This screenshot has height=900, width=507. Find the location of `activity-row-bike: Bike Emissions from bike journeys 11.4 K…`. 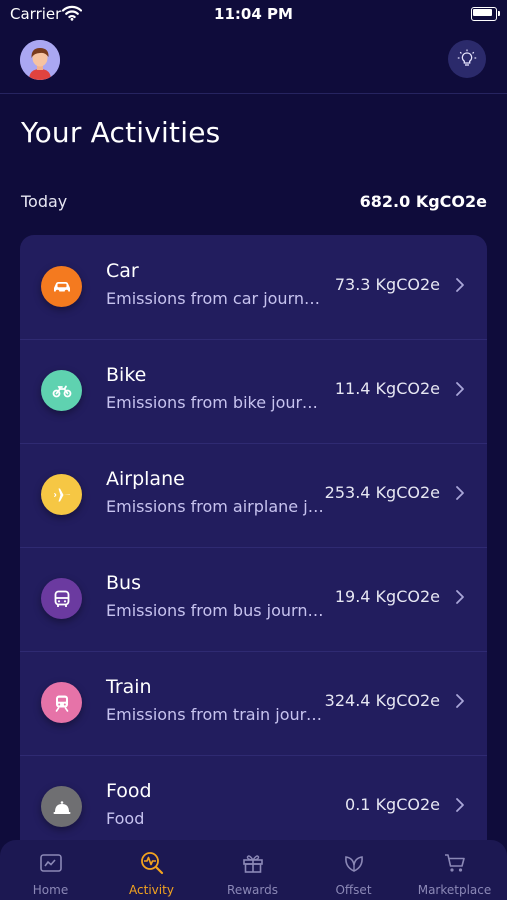

activity-row-bike: Bike Emissions from bike journeys 11.4 K… is located at coordinates (253, 391).